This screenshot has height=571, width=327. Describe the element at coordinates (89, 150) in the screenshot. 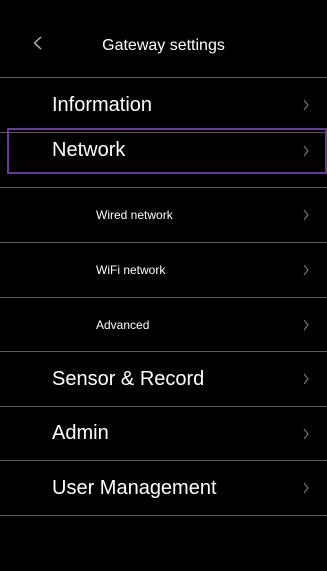

I see `menu-item-label: Network` at that location.